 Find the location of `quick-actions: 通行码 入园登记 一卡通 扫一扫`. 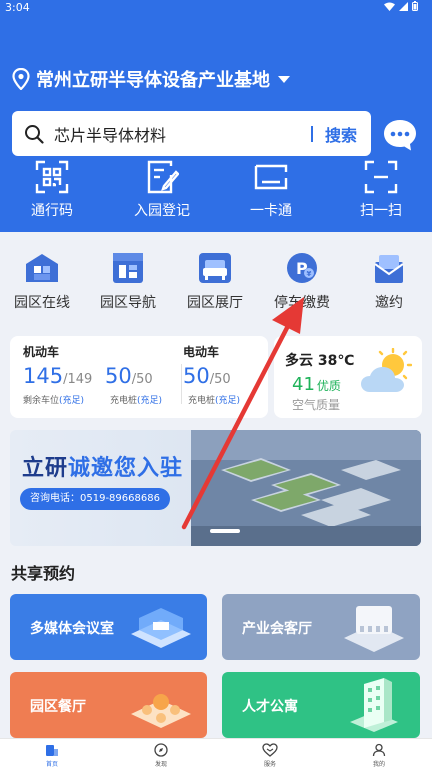

quick-actions: 通行码 入园登记 一卡通 扫一扫 is located at coordinates (216, 191).